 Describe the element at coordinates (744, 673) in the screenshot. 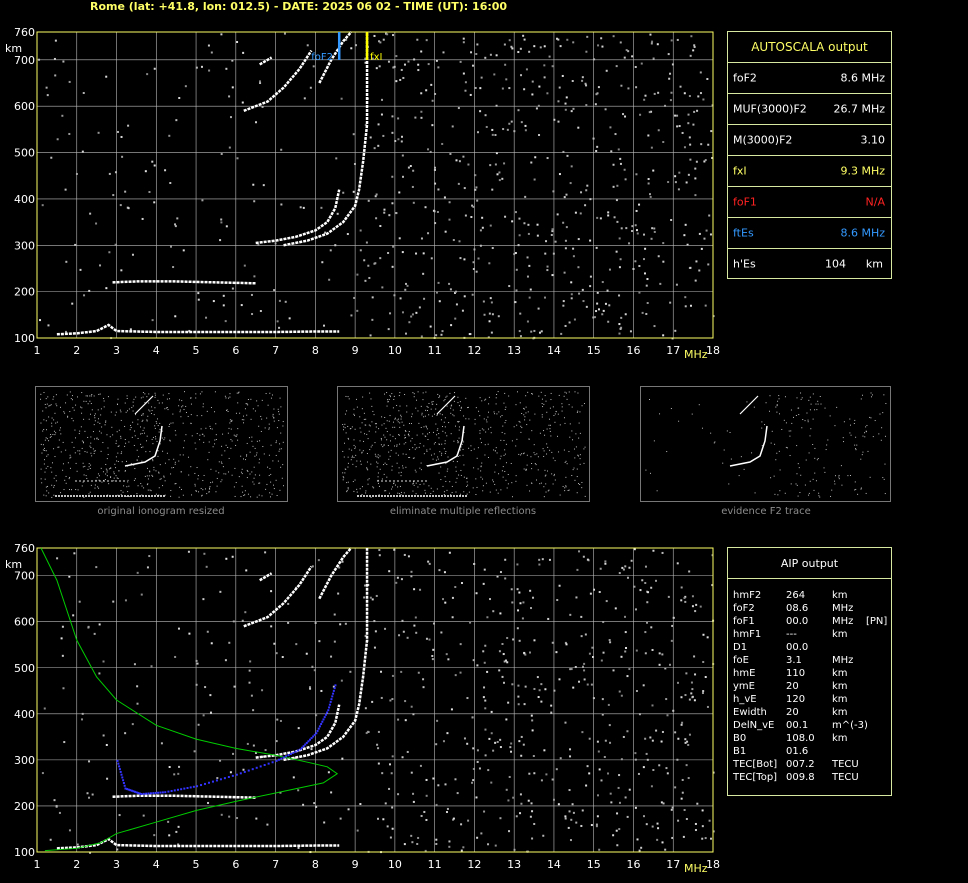

I see `aip-label: hmE` at that location.